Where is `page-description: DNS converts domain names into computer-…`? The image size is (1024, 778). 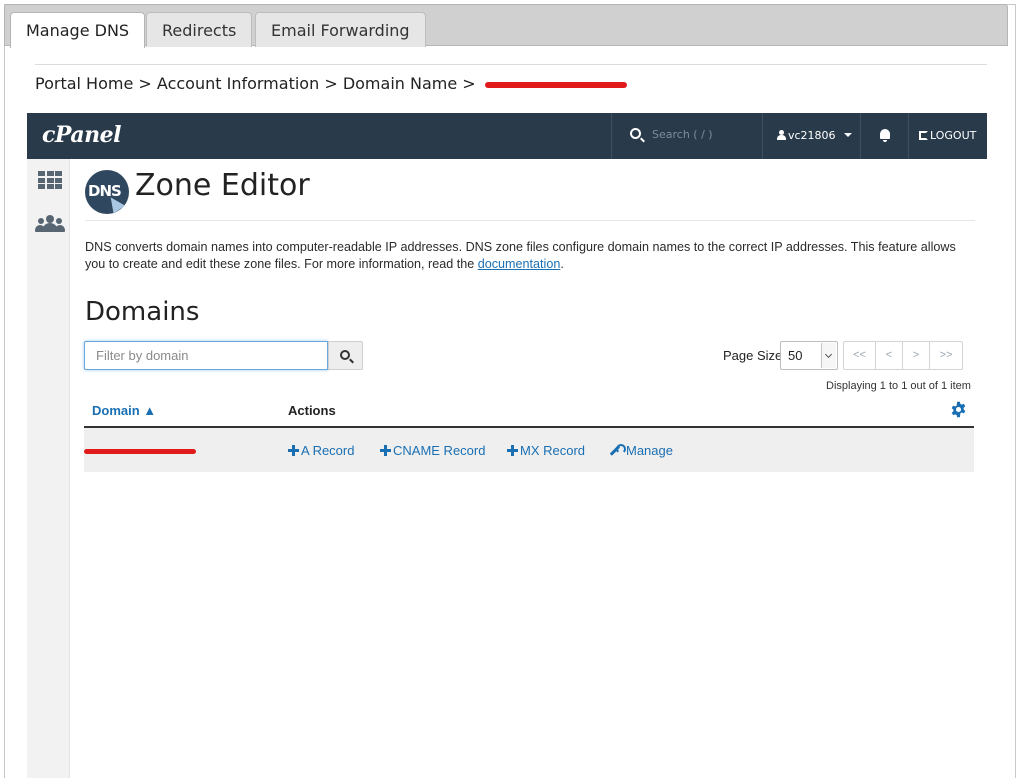 page-description: DNS converts domain names into computer-… is located at coordinates (520, 255).